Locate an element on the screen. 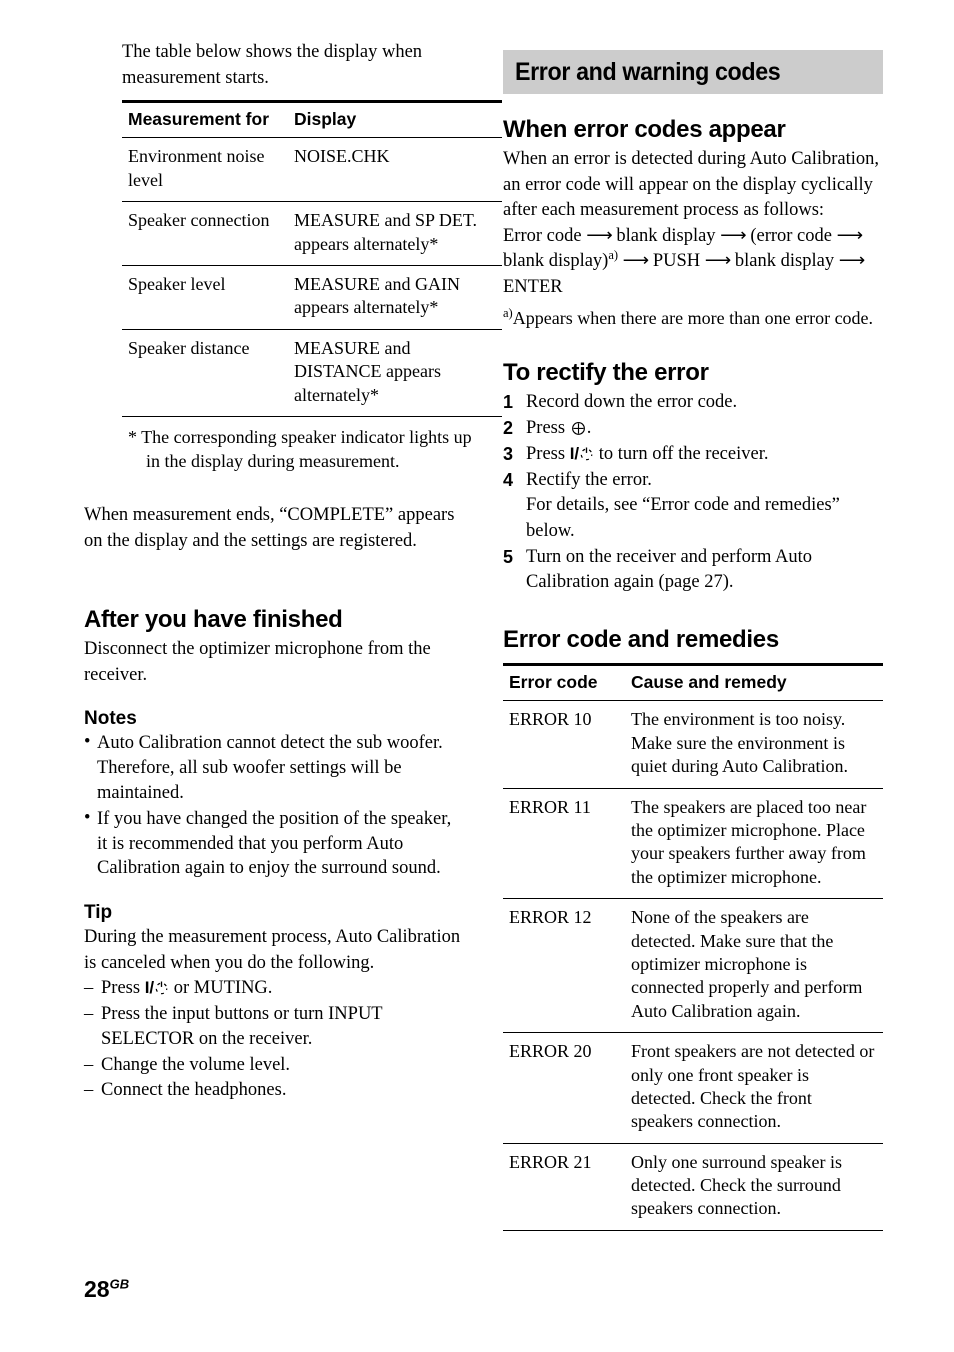  flow-part-error-code-paren: (error code is located at coordinates (791, 235).